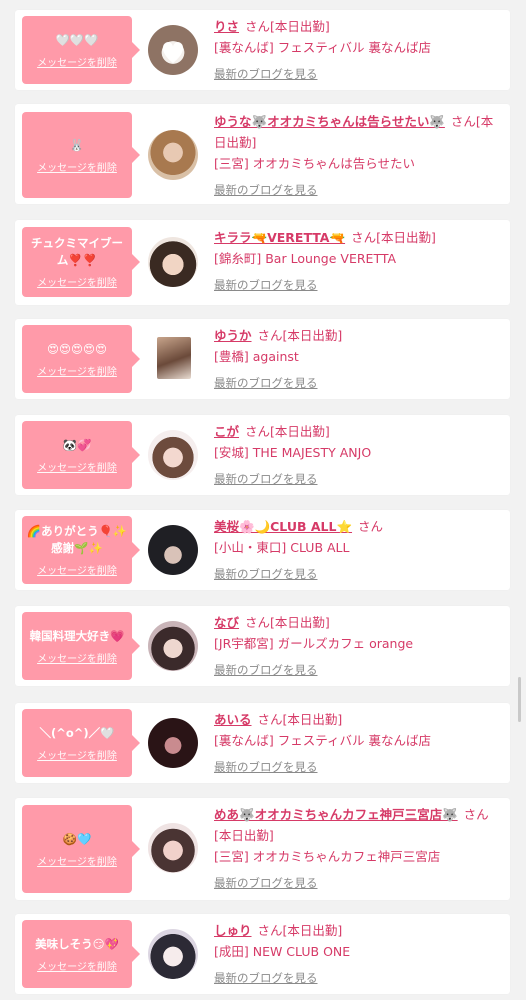 The image size is (526, 1000). What do you see at coordinates (233, 930) in the screenshot?
I see `girl-name-link: しゅり` at bounding box center [233, 930].